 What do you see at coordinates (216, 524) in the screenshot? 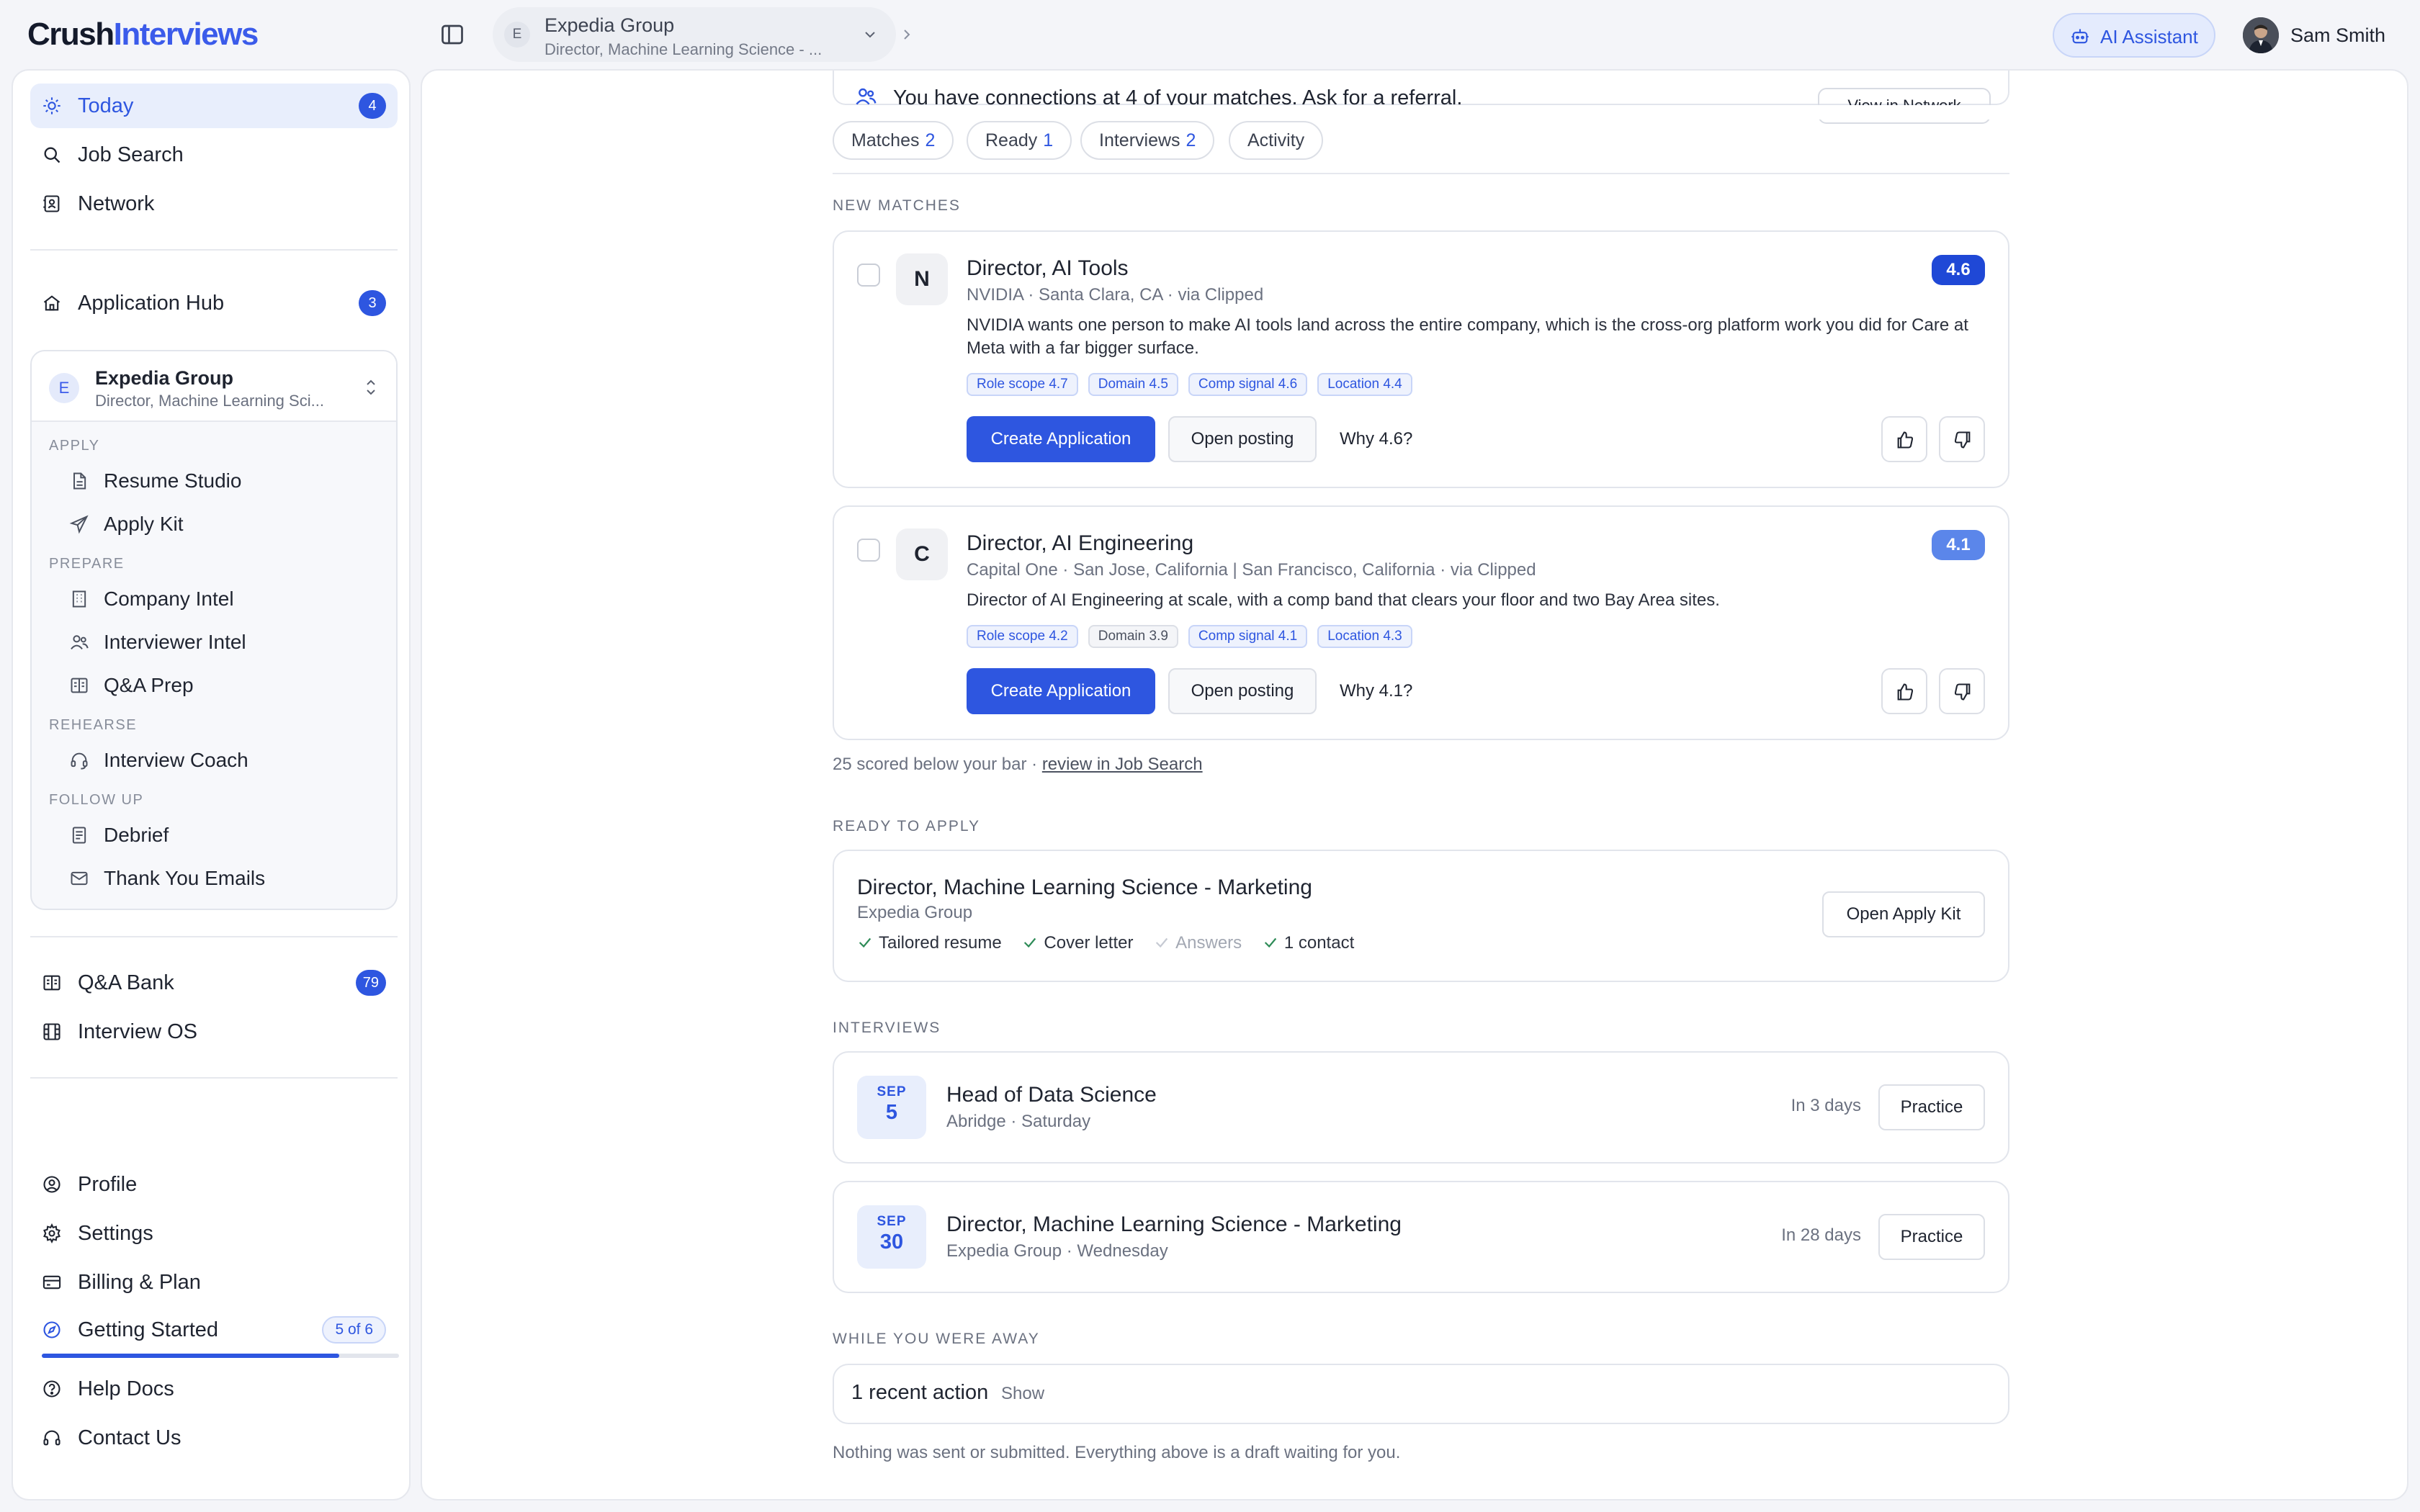
I see `sidebar-item-apply-kit: Apply Kit` at bounding box center [216, 524].